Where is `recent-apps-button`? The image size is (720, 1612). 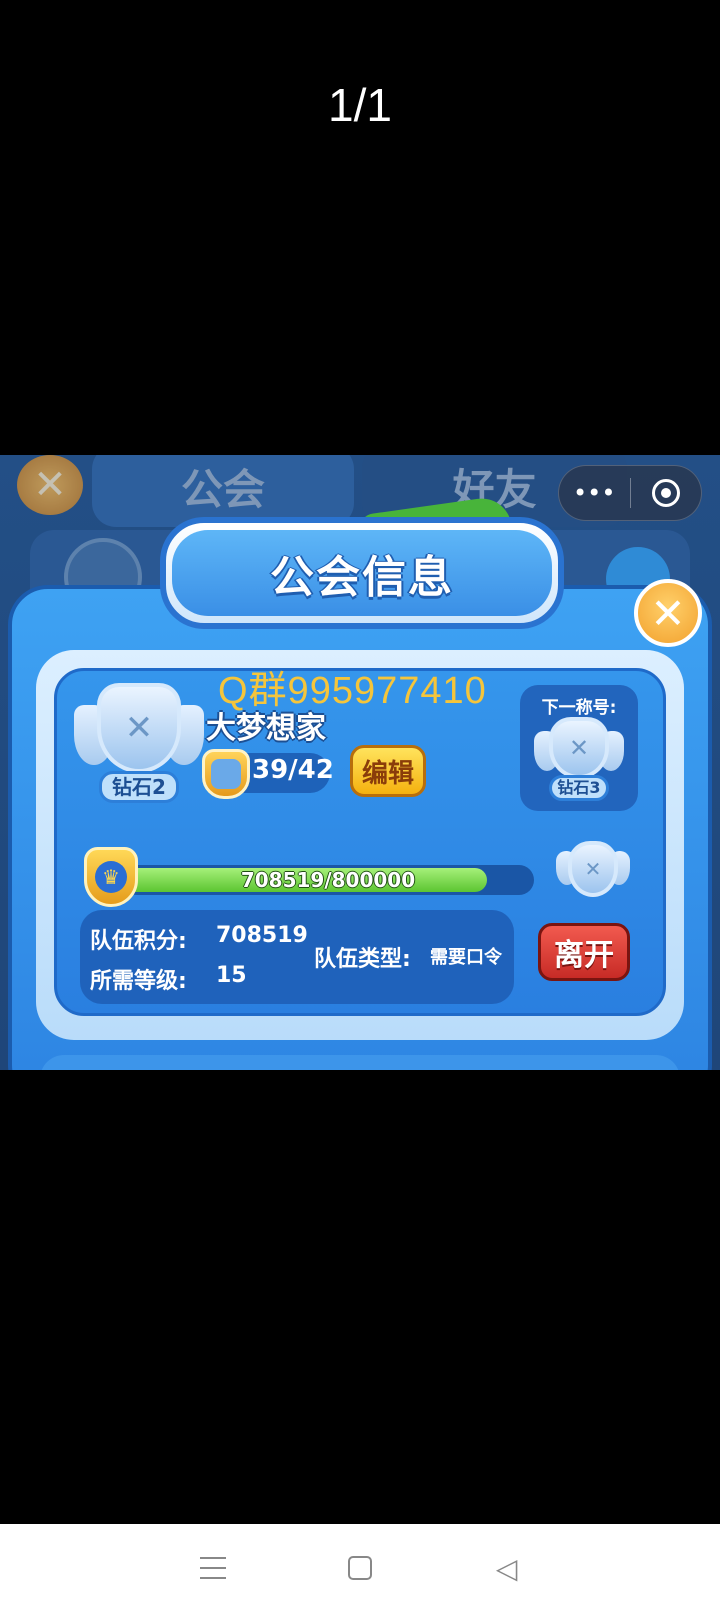
recent-apps-button is located at coordinates (213, 1568).